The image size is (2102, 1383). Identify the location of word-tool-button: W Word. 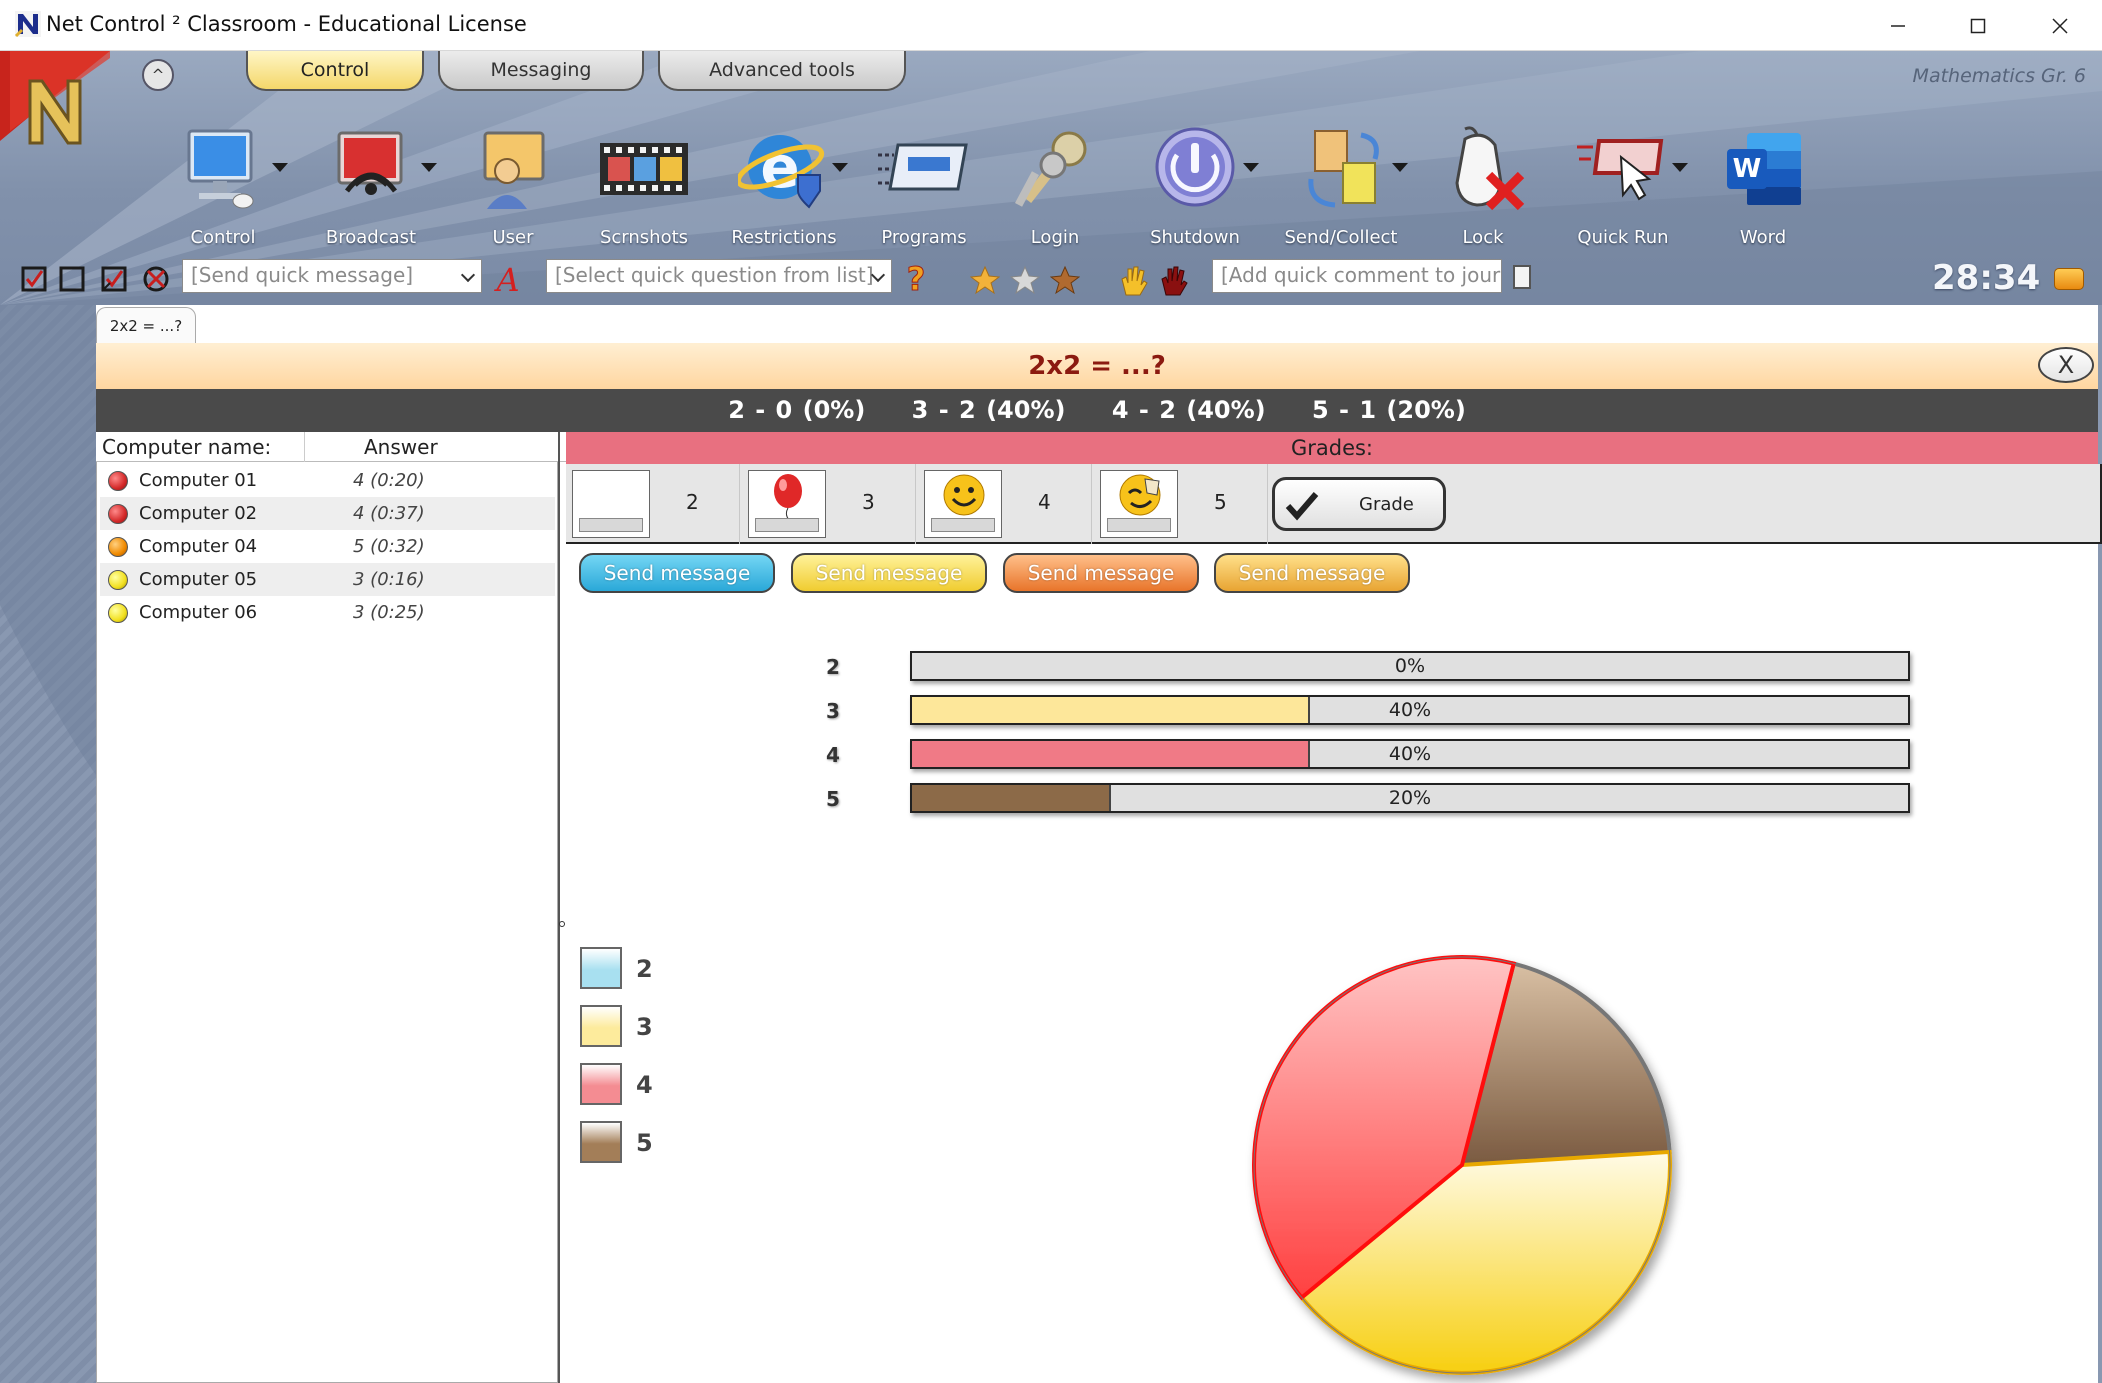
(1763, 190).